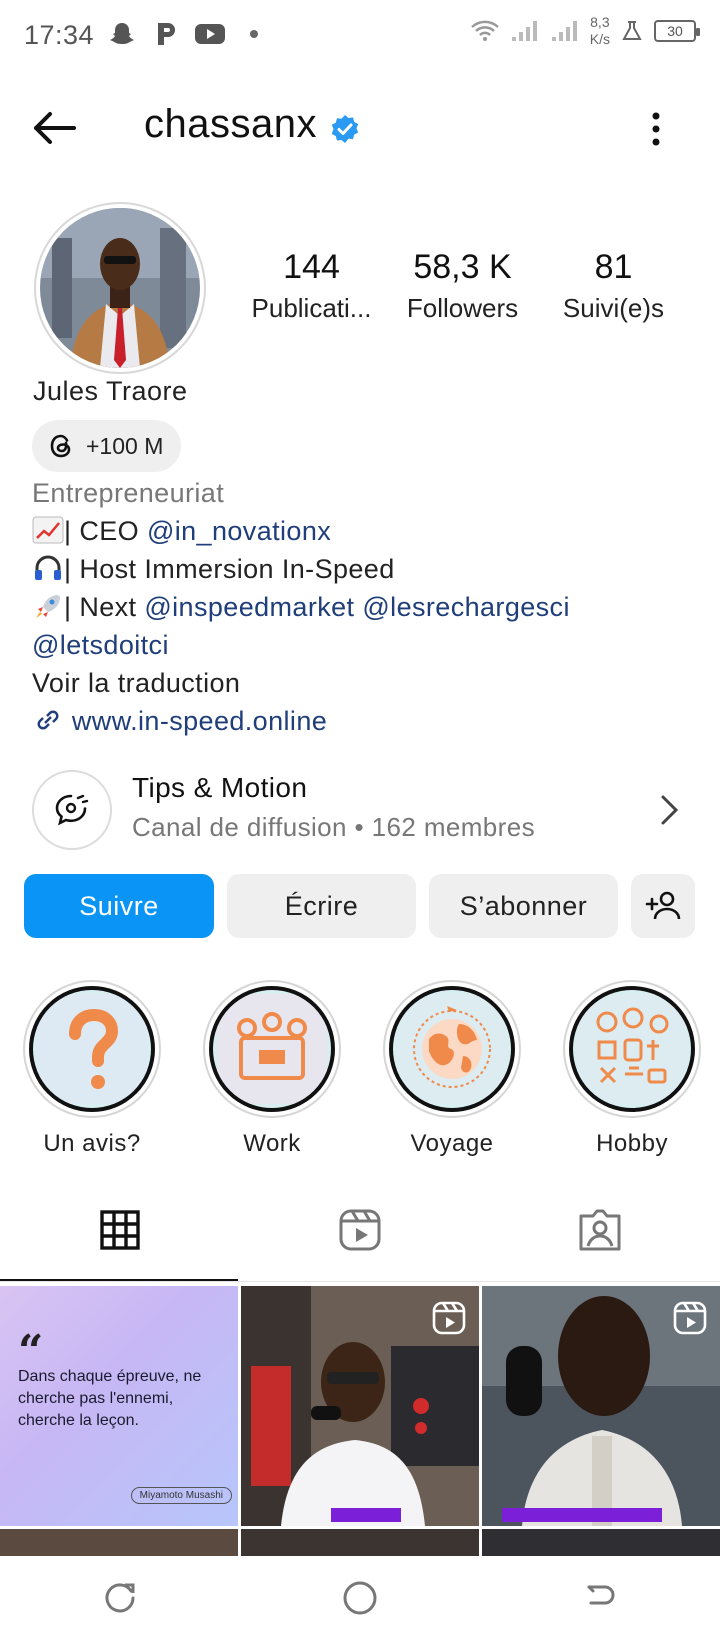 This screenshot has width=720, height=1640. What do you see at coordinates (230, 124) in the screenshot?
I see `profile-username: chassanx` at bounding box center [230, 124].